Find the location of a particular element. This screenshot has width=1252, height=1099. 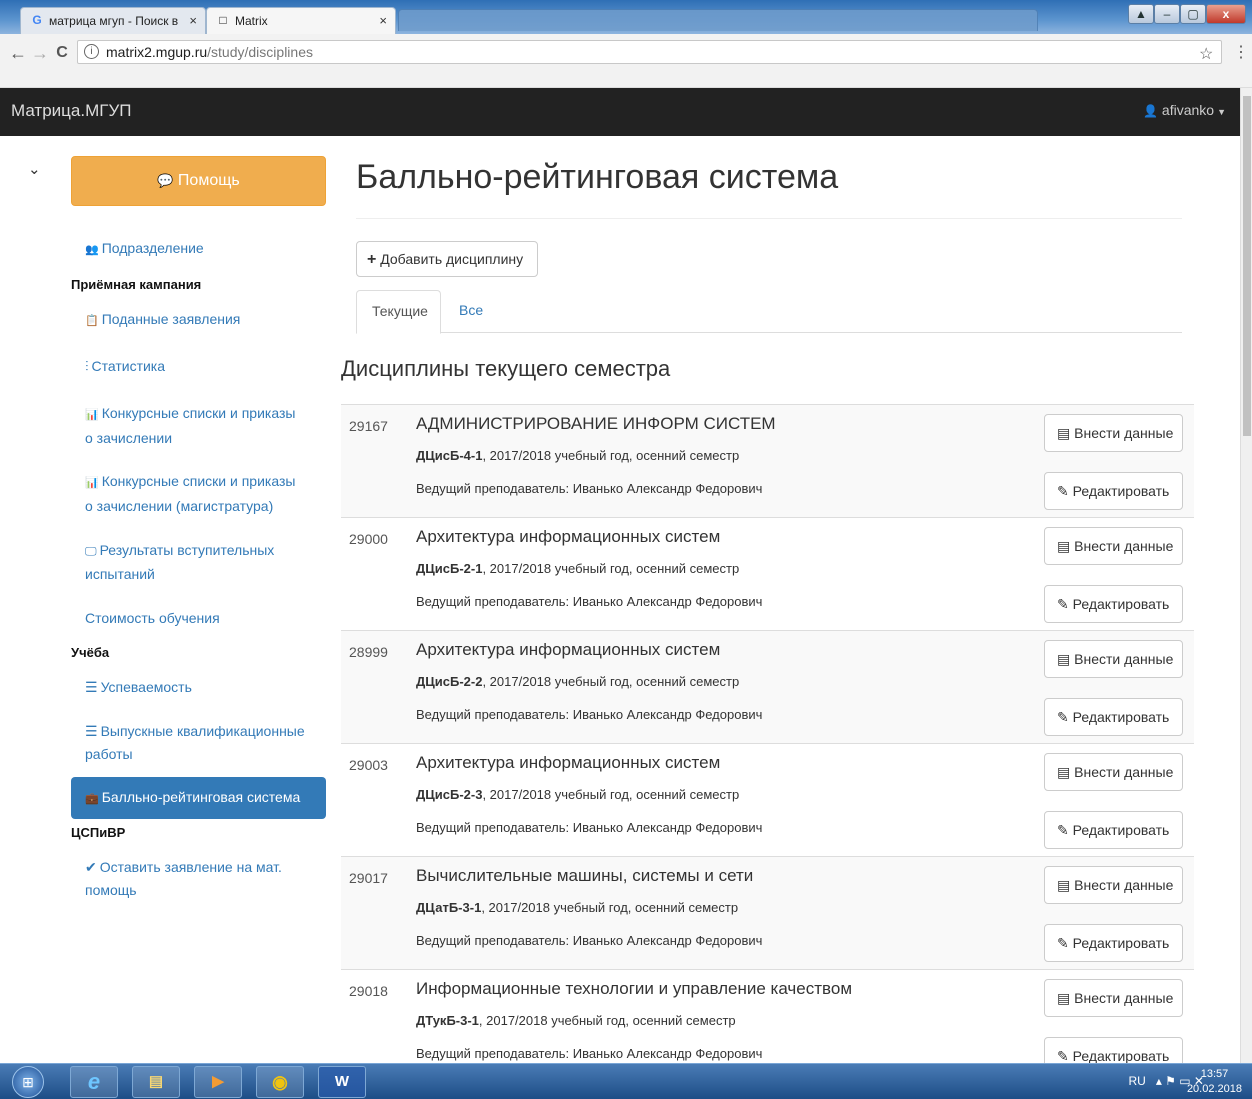

discipline-id: 29018 is located at coordinates (368, 991).